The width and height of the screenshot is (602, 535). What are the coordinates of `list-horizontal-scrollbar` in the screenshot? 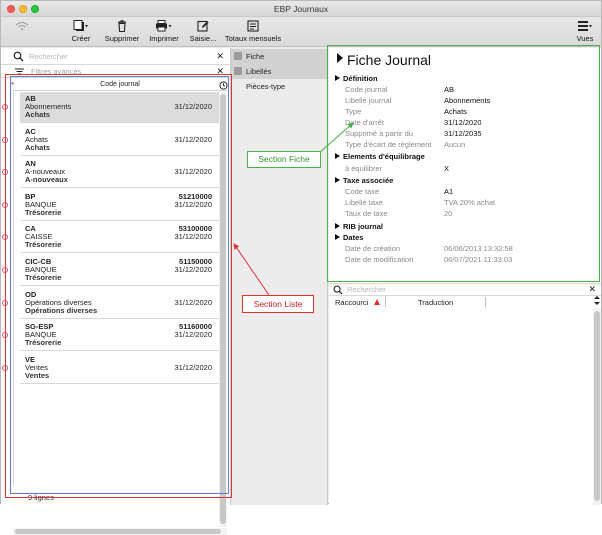 It's located at (120, 531).